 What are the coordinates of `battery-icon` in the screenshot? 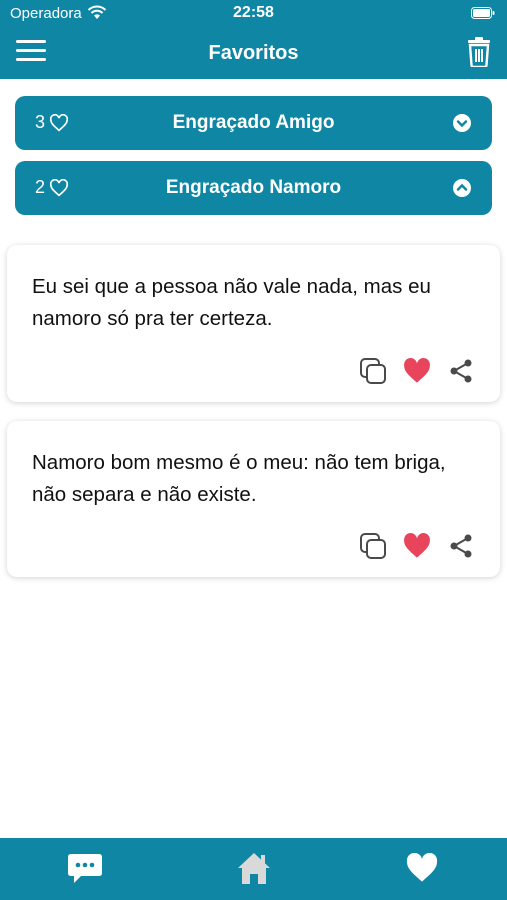 It's located at (483, 13).